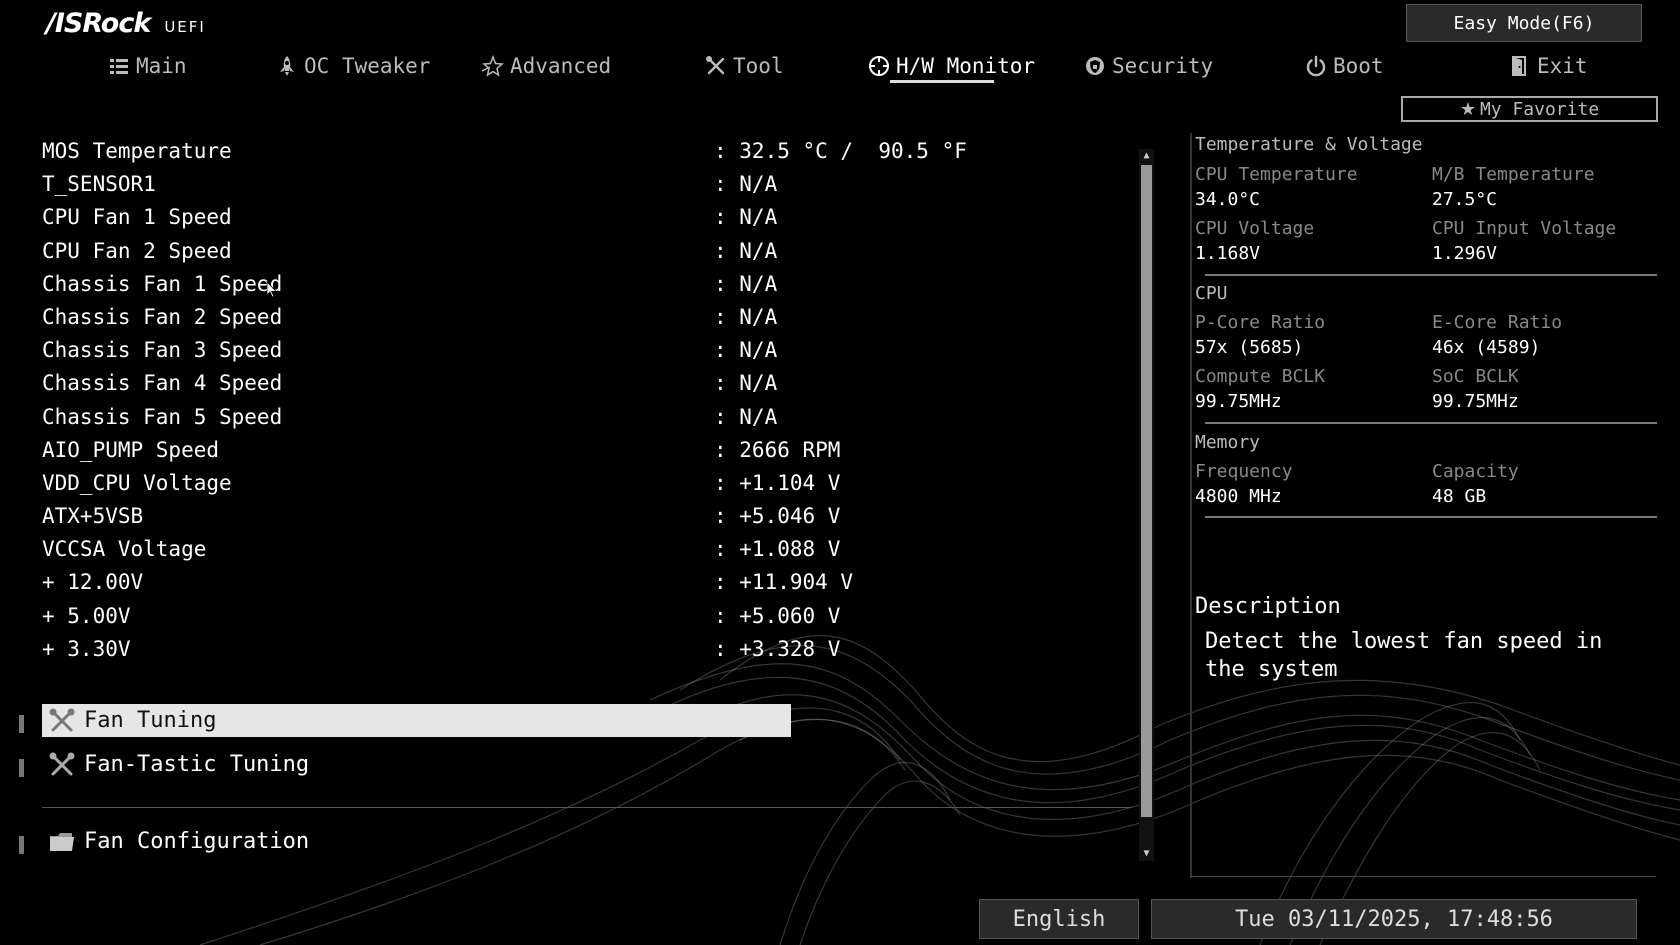 The width and height of the screenshot is (1680, 945). What do you see at coordinates (1539, 109) in the screenshot?
I see `my-favorite-label: My Favorite` at bounding box center [1539, 109].